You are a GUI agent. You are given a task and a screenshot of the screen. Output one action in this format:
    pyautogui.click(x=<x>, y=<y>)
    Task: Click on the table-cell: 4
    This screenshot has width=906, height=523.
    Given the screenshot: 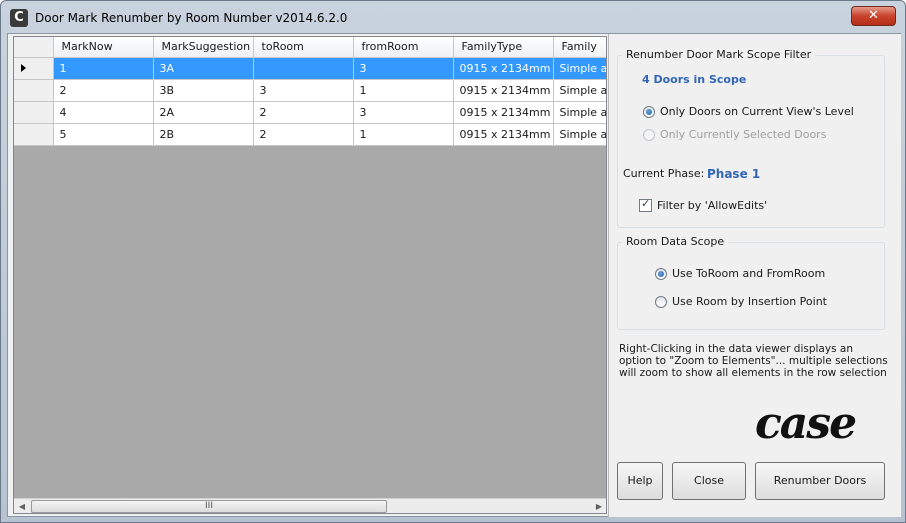 What is the action you would take?
    pyautogui.click(x=103, y=112)
    